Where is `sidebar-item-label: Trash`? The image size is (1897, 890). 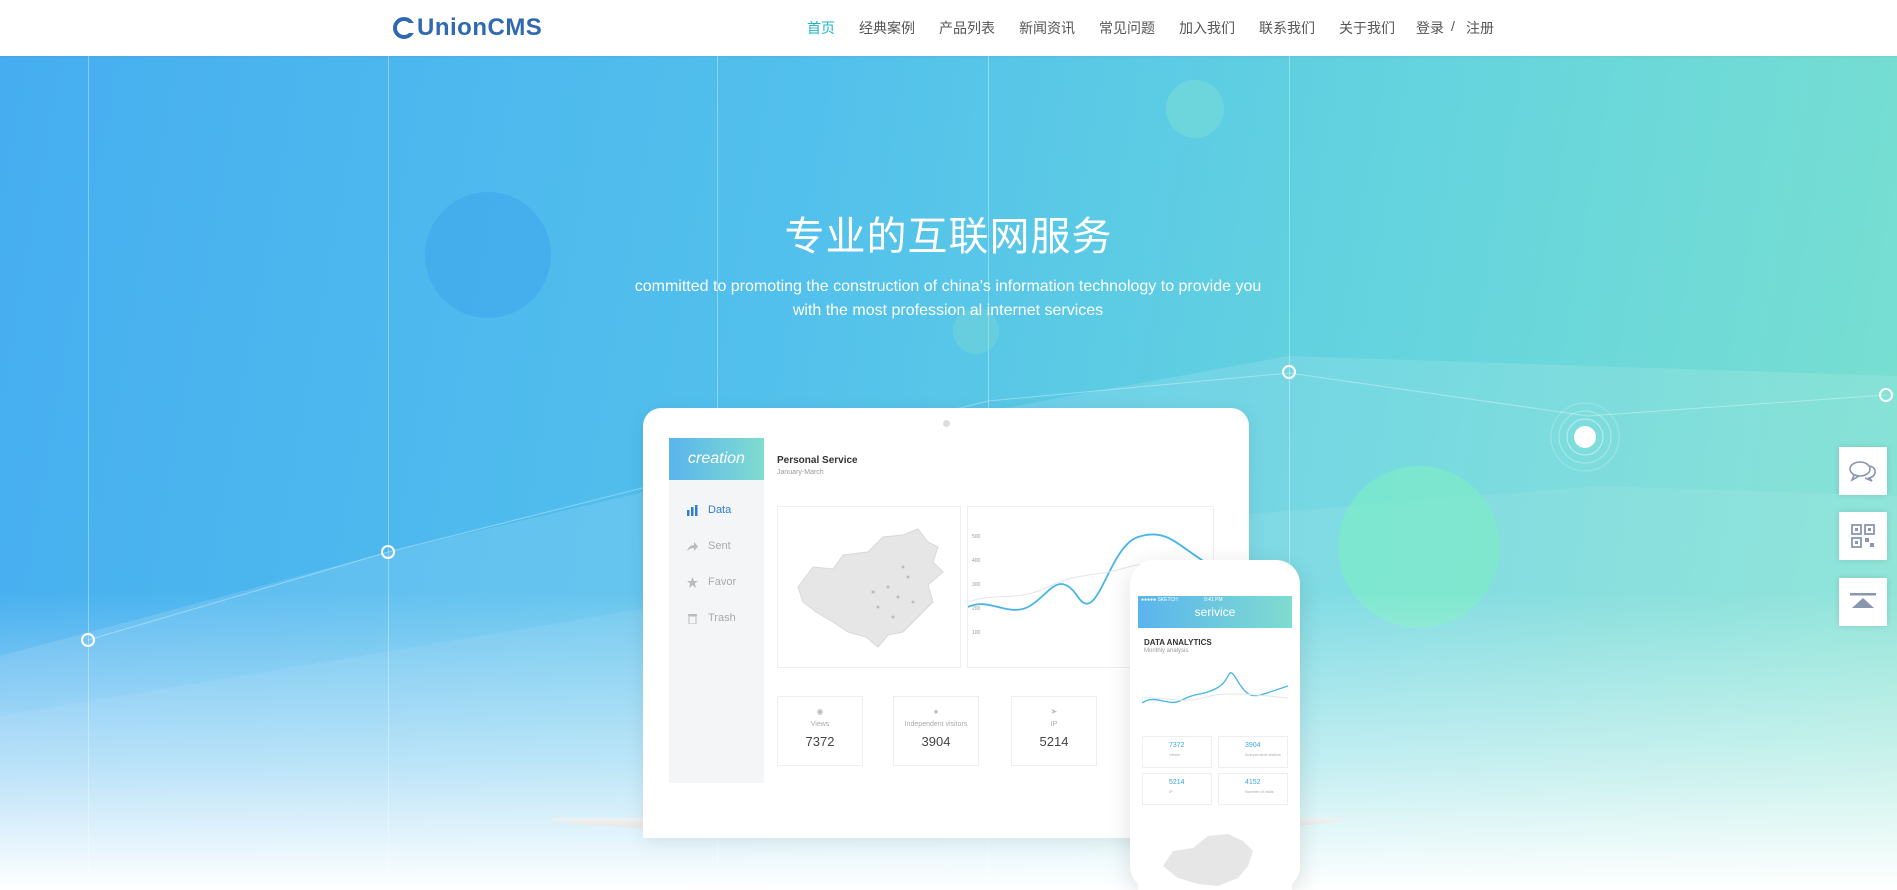 sidebar-item-label: Trash is located at coordinates (722, 618).